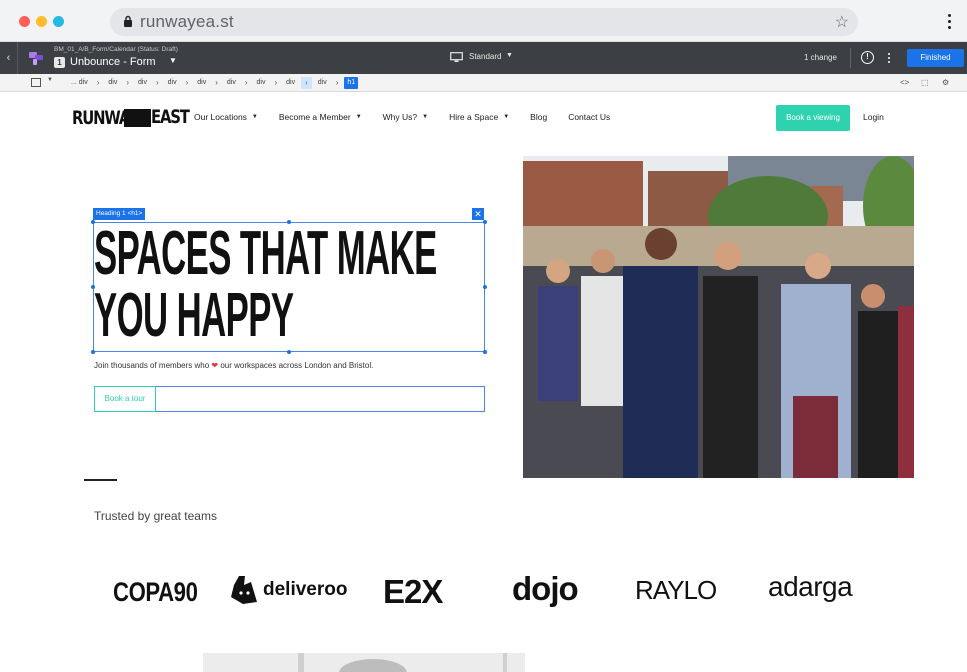 The height and width of the screenshot is (672, 967). I want to click on trusted-heading: Trusted by great teams, so click(155, 516).